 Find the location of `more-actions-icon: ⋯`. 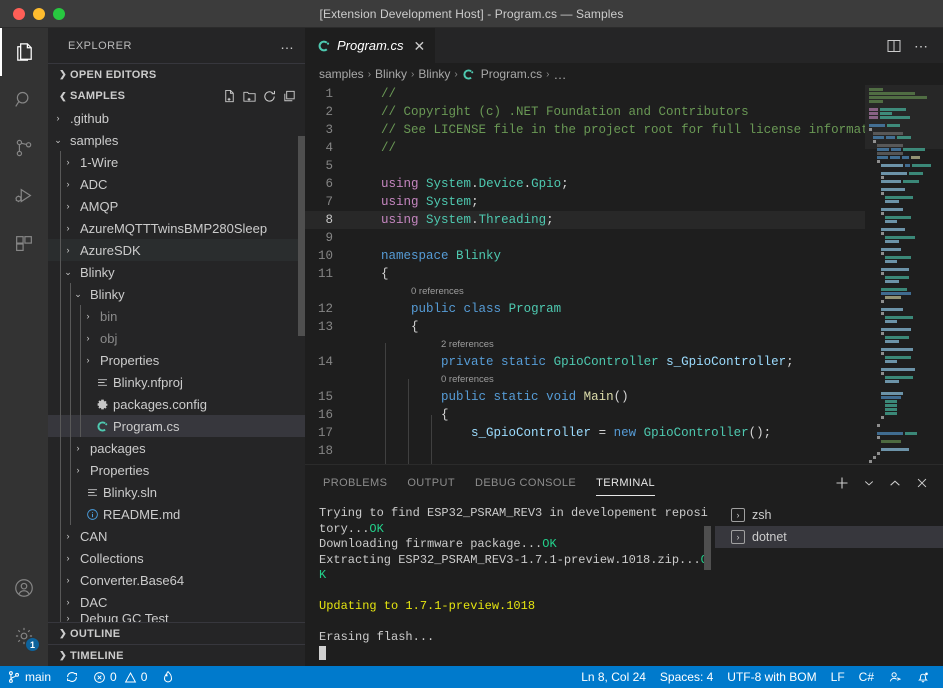

more-actions-icon: ⋯ is located at coordinates (921, 46).